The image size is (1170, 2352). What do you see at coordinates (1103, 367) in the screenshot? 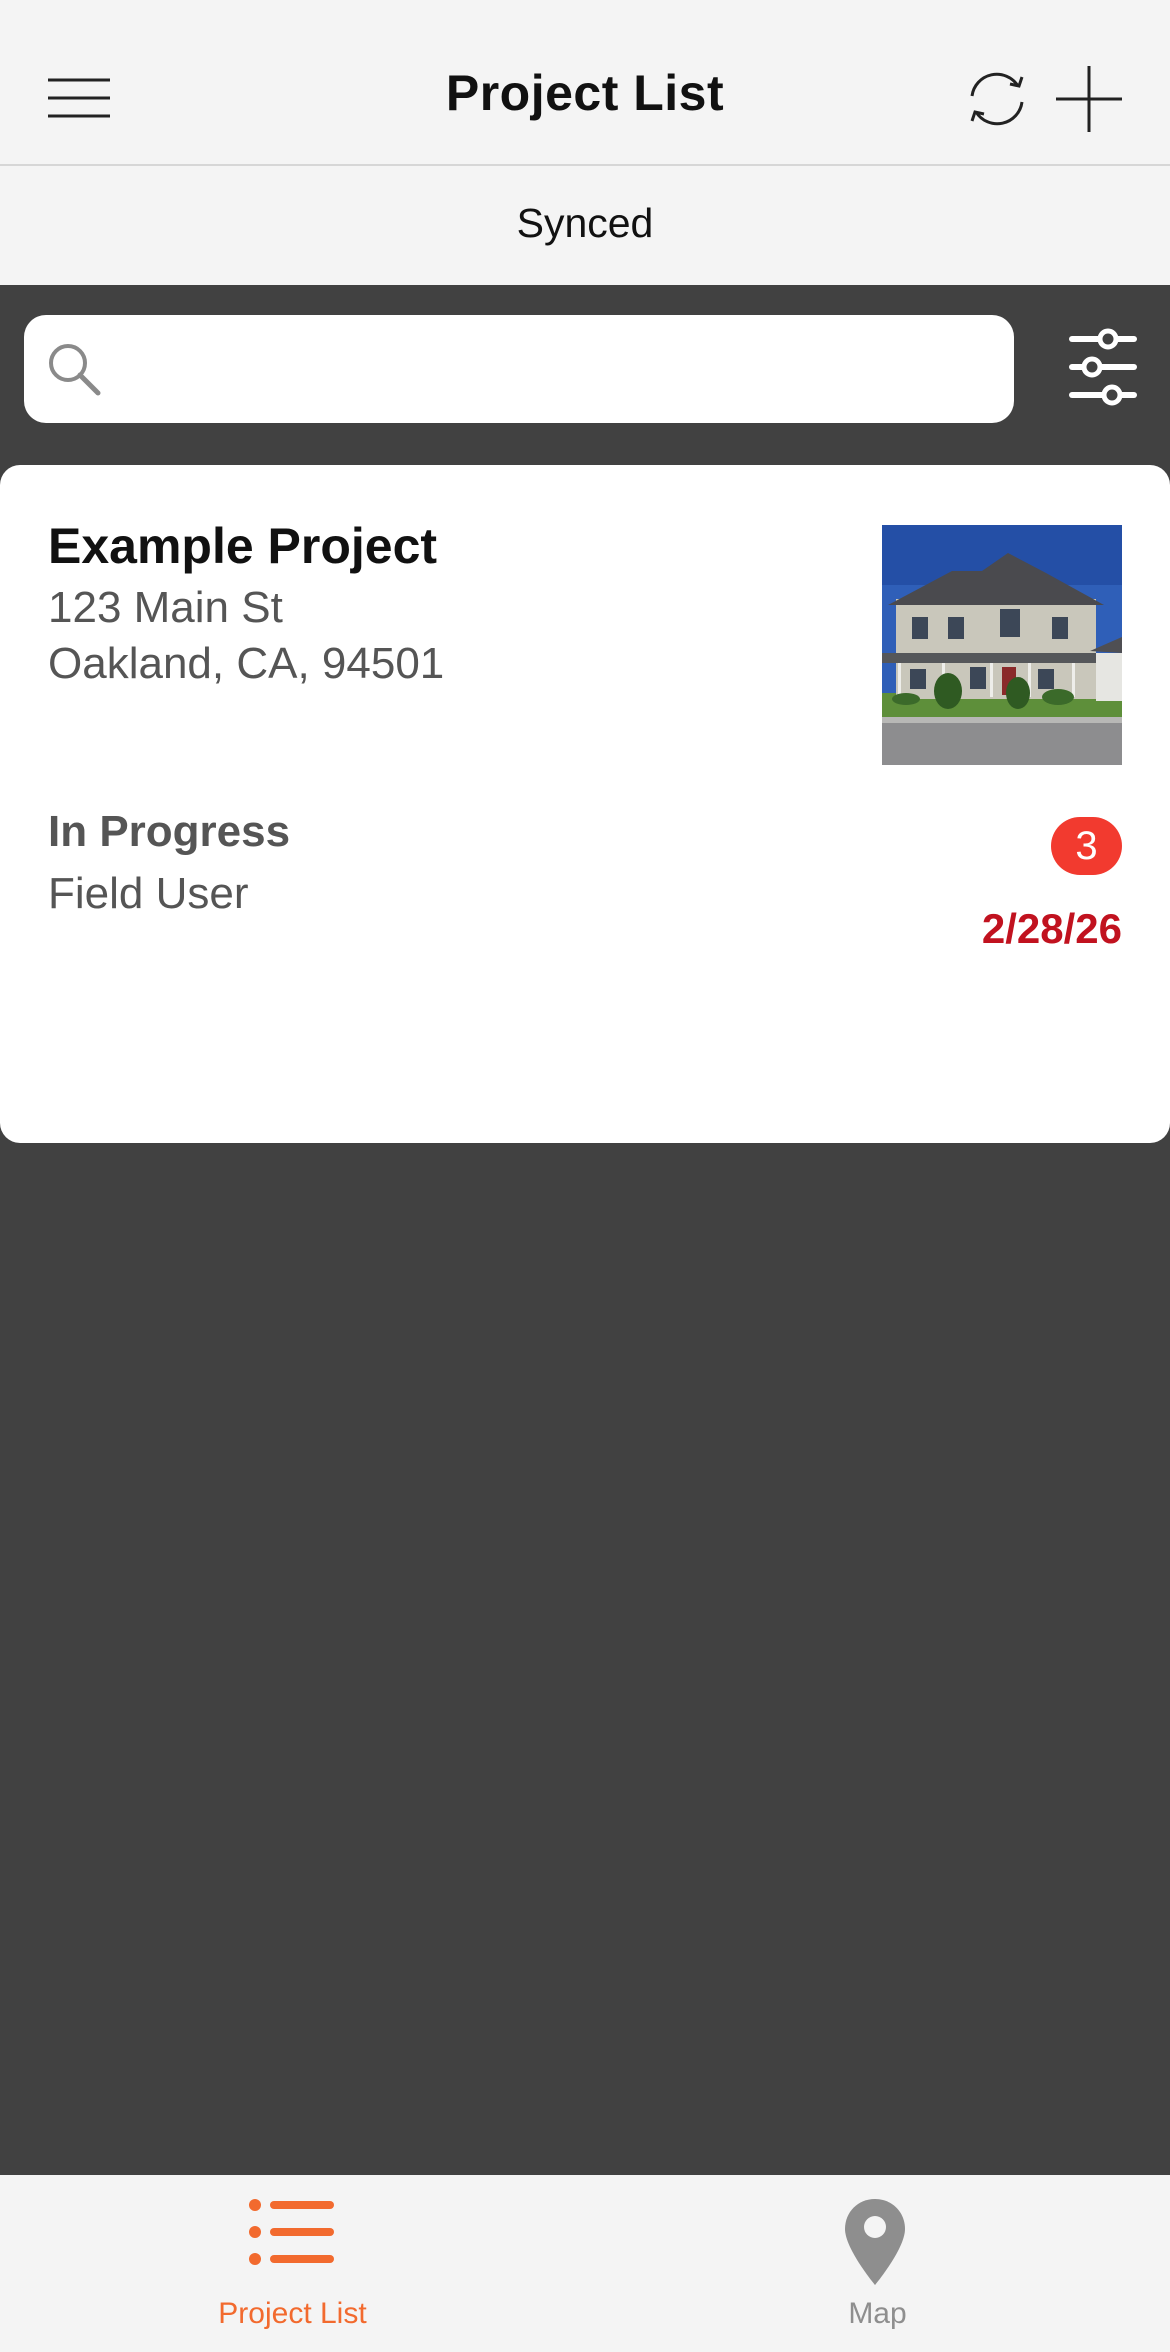
I see `filter-sliders-icon` at bounding box center [1103, 367].